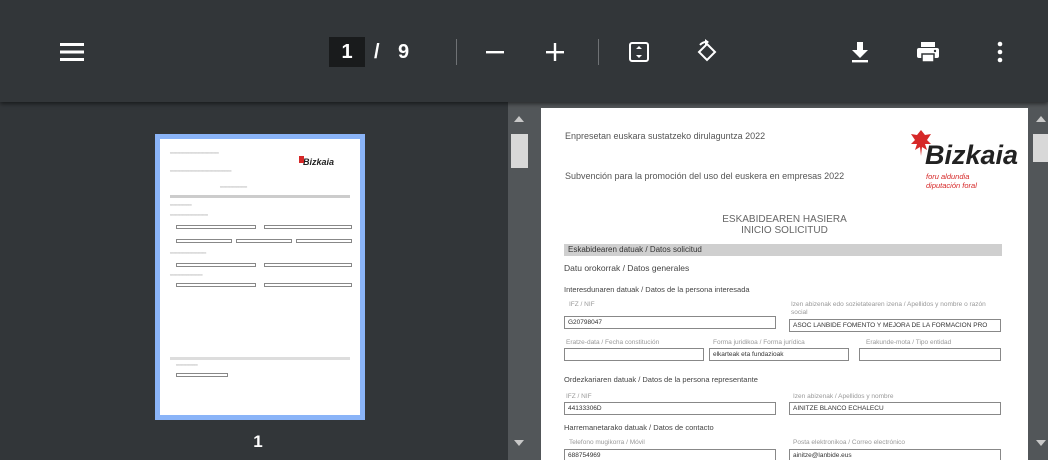 The width and height of the screenshot is (1048, 460). I want to click on sidebar-scrollbar, so click(519, 281).